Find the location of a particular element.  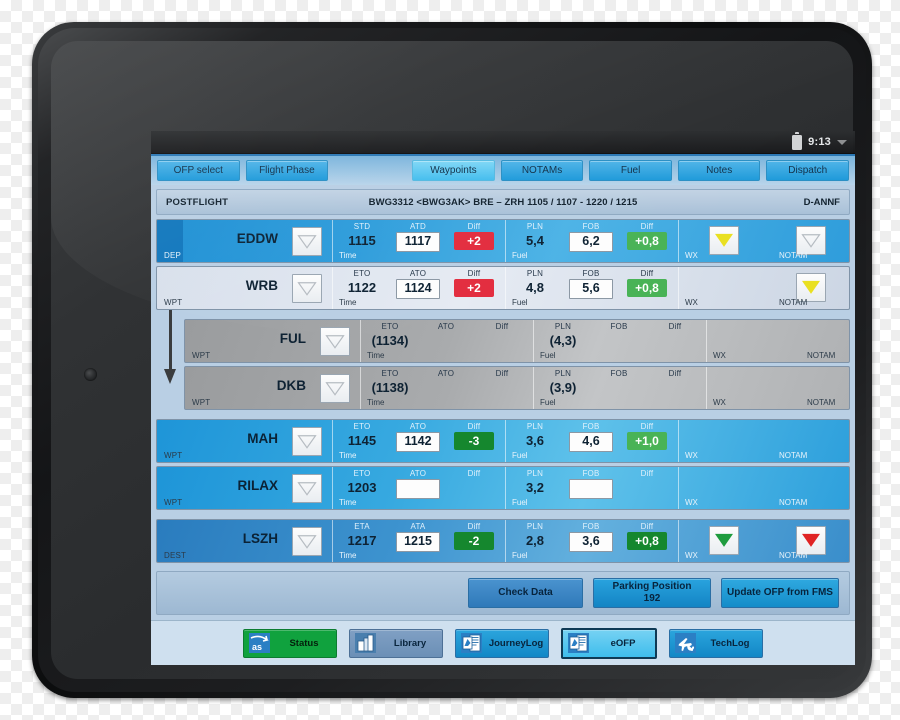

estimated-time-value: 1217 is located at coordinates (362, 540).